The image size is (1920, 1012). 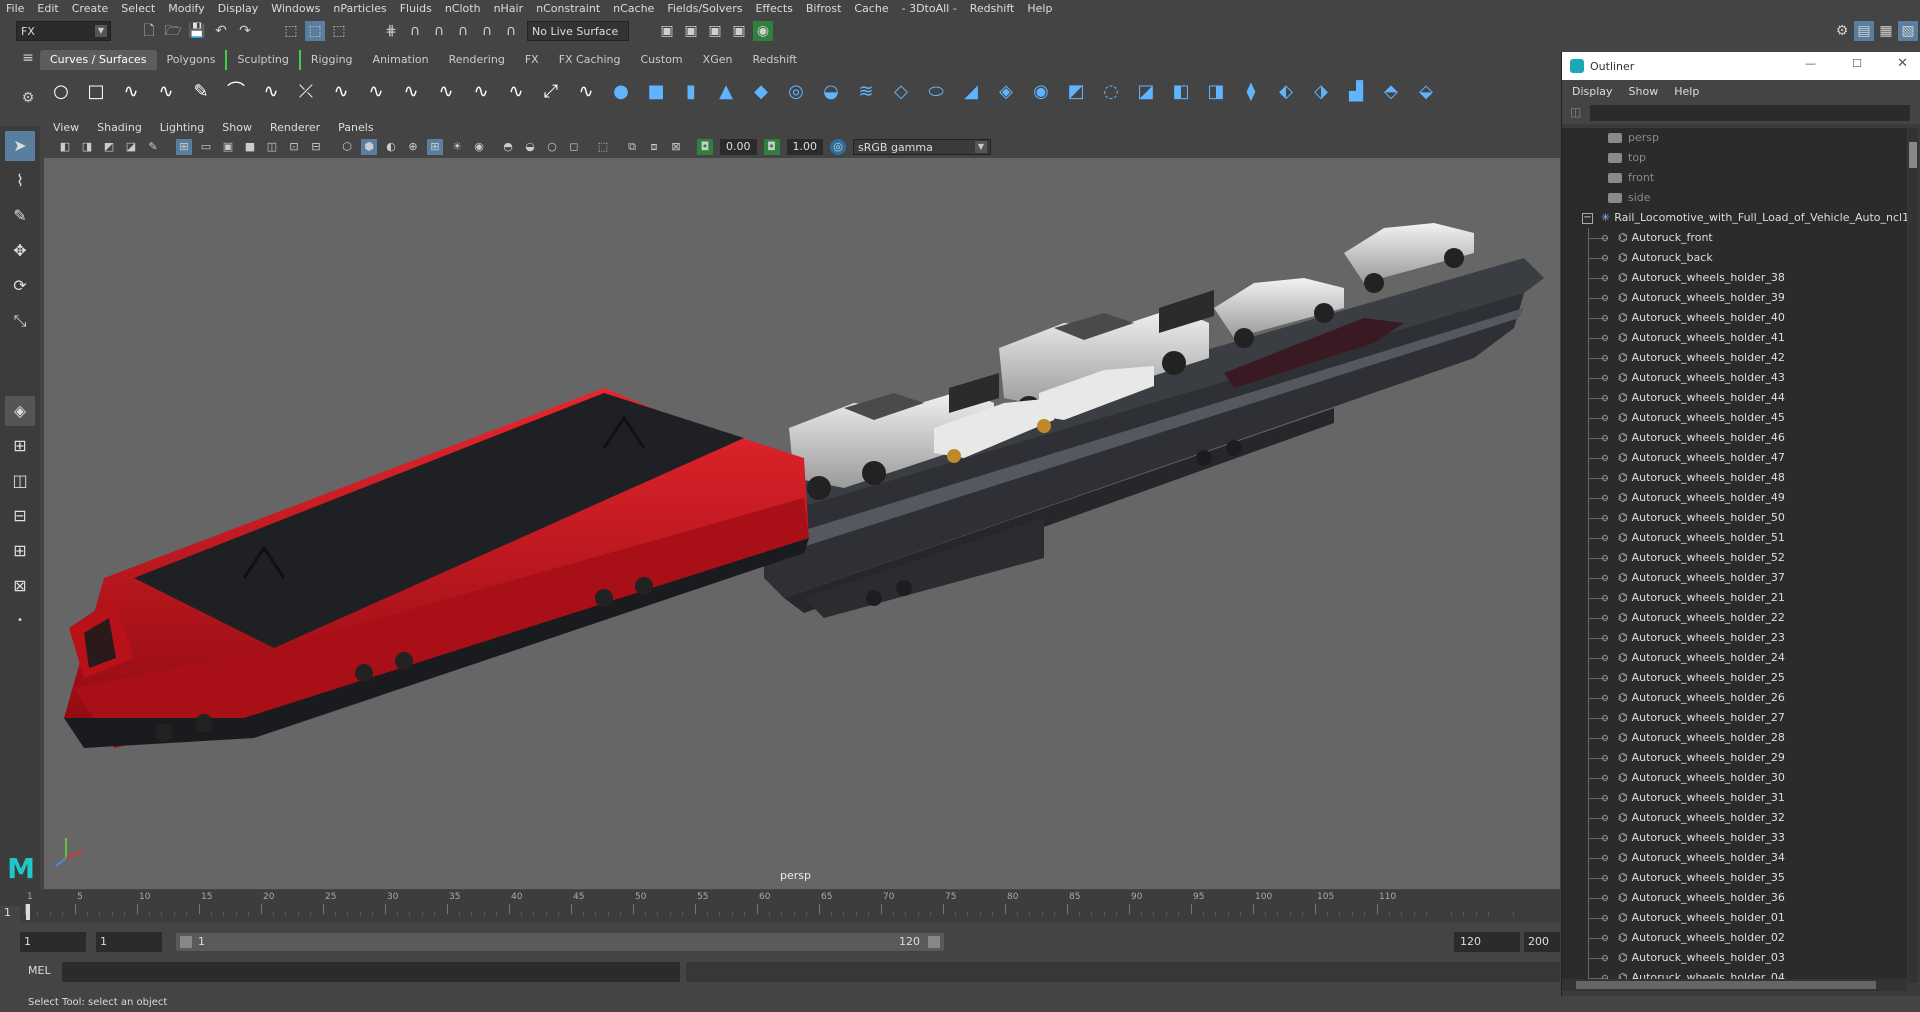 I want to click on bevel-icon: ◈, so click(x=1006, y=92).